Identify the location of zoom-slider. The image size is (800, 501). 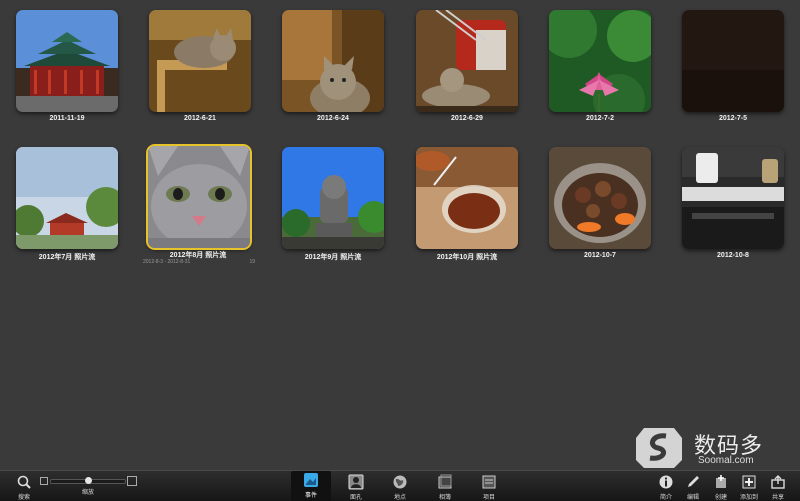
(88, 480).